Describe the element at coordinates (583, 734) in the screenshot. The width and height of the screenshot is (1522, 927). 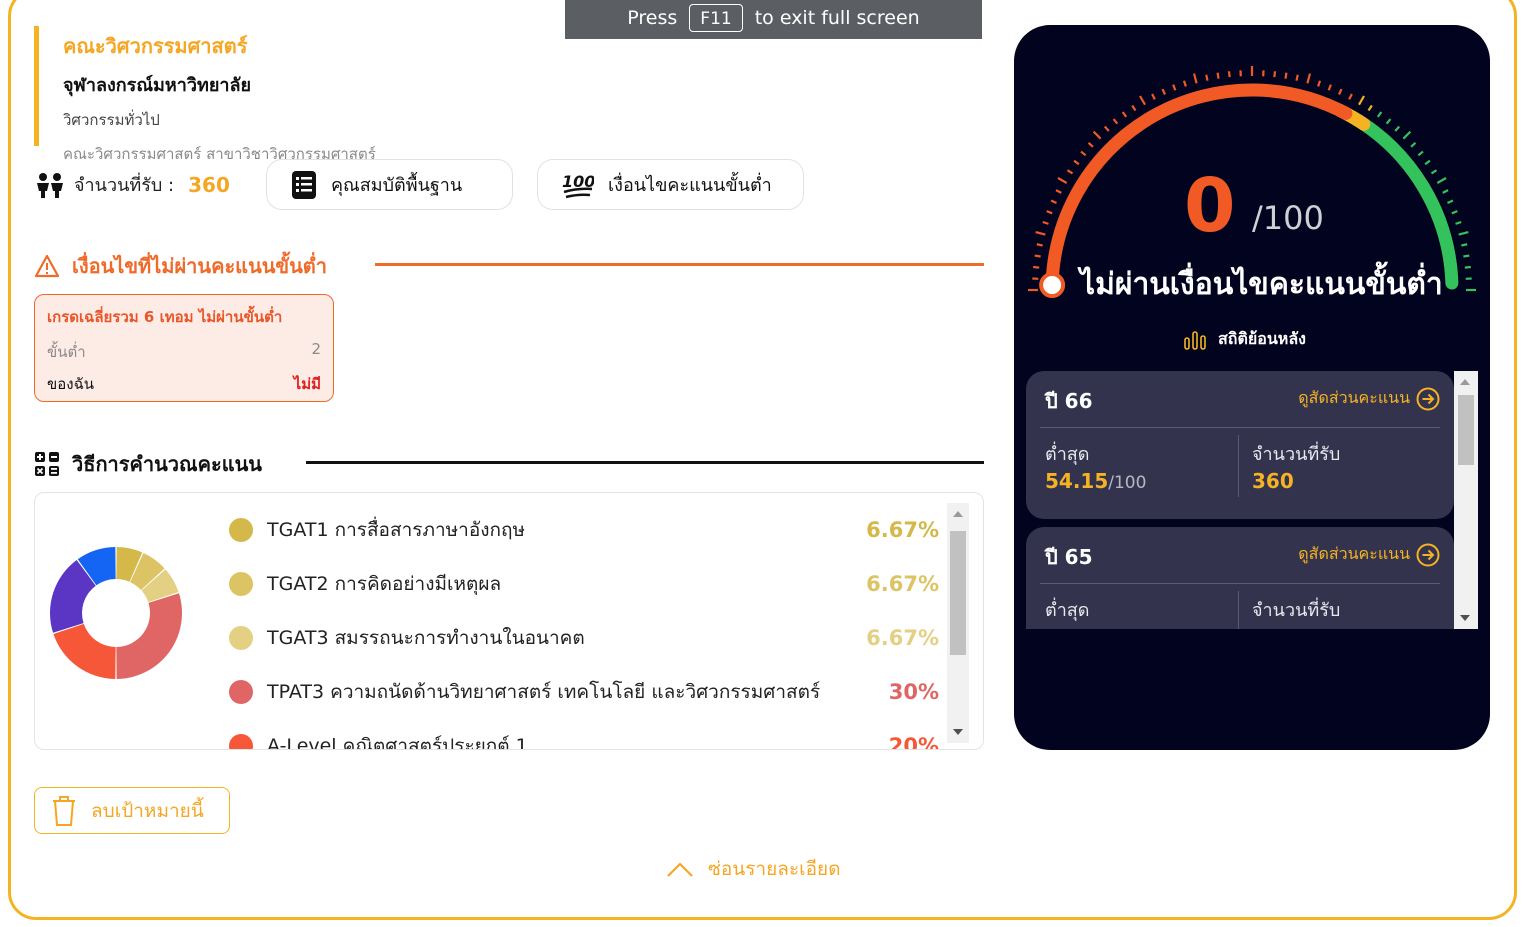
I see `calc-item: A-Level คณิตศาสตร์ประยุกต์ 1 20%` at that location.